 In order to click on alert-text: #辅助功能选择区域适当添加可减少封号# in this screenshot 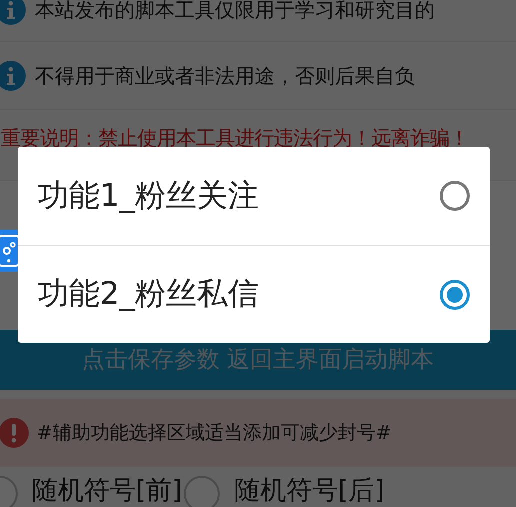, I will do `click(214, 433)`.